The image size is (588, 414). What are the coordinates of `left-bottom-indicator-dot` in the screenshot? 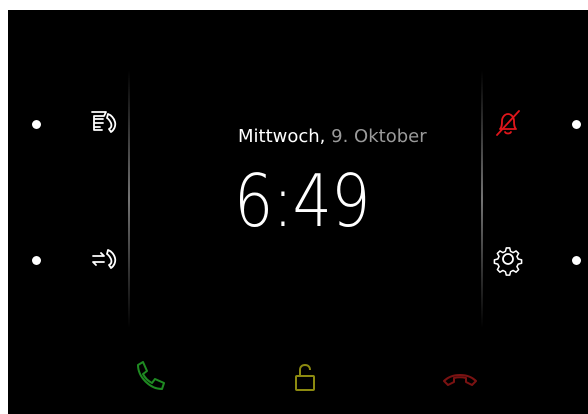 It's located at (36, 260).